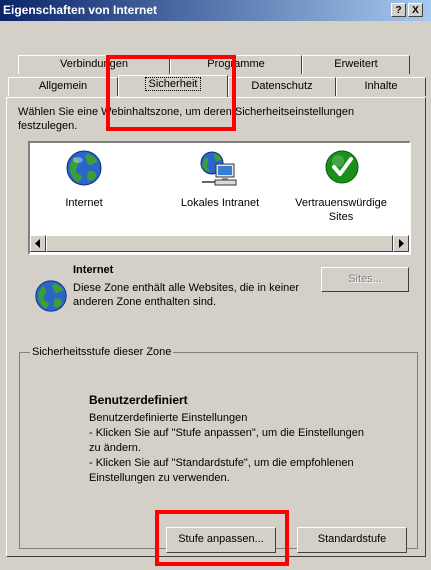  What do you see at coordinates (168, 418) in the screenshot?
I see `security-level-line: Benutzerdefinierte Einstellungen` at bounding box center [168, 418].